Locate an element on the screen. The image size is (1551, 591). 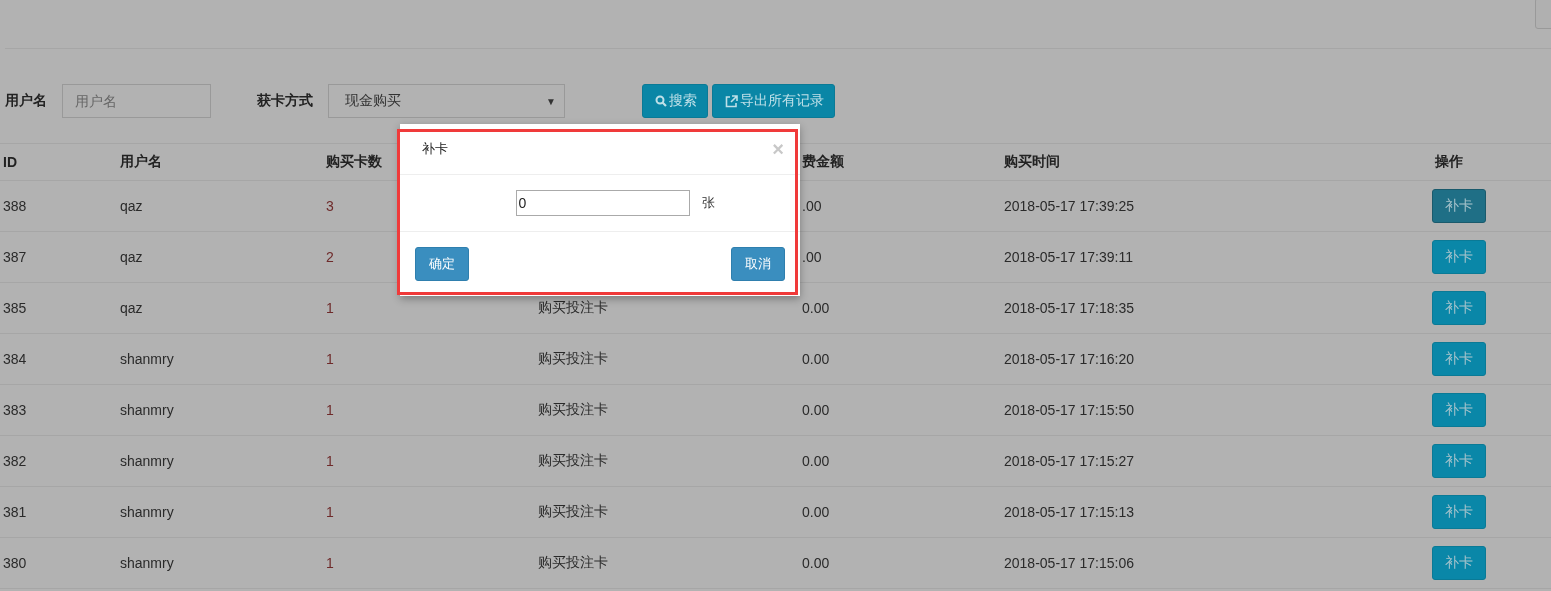
table-cell-text: 383 is located at coordinates (14, 410).